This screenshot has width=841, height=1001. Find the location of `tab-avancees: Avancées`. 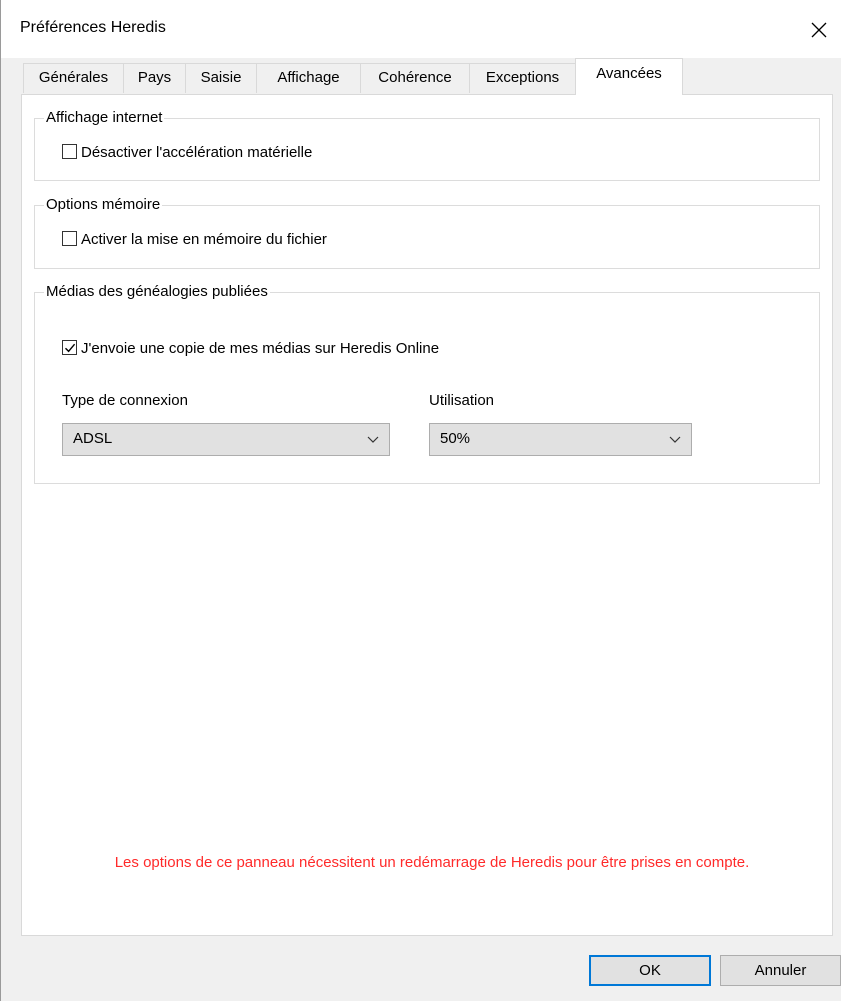

tab-avancees: Avancées is located at coordinates (629, 76).